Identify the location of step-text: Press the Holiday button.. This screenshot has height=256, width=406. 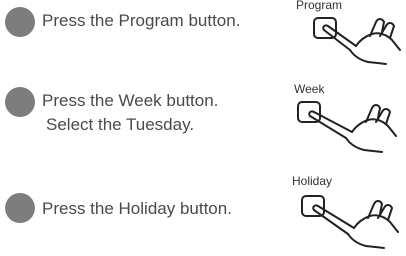
(137, 209).